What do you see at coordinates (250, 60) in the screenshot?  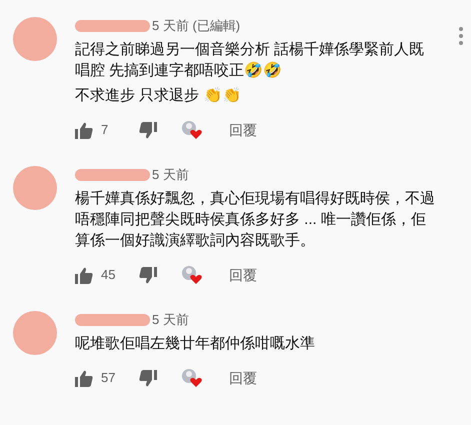 I see `comment-text: 記得之前睇過另一個音樂分析 話楊千嬅係學緊前人既唱腔 先搞到連字都唔咬正🤣🤣` at bounding box center [250, 60].